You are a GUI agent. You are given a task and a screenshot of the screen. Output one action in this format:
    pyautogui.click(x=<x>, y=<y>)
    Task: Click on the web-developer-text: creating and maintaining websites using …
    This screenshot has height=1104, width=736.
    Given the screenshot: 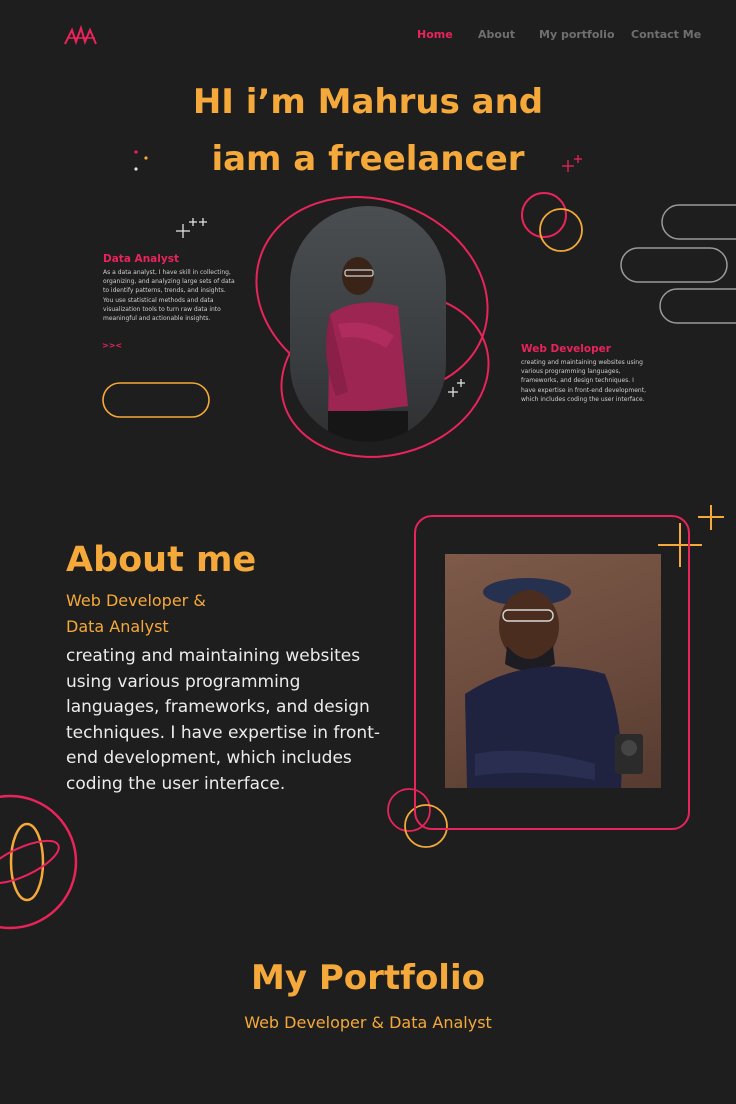 What is the action you would take?
    pyautogui.click(x=583, y=381)
    